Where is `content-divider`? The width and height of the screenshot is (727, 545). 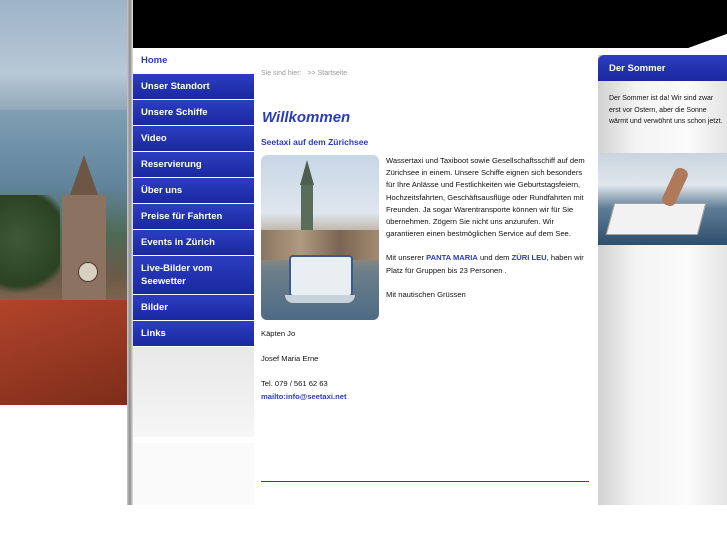 content-divider is located at coordinates (425, 481).